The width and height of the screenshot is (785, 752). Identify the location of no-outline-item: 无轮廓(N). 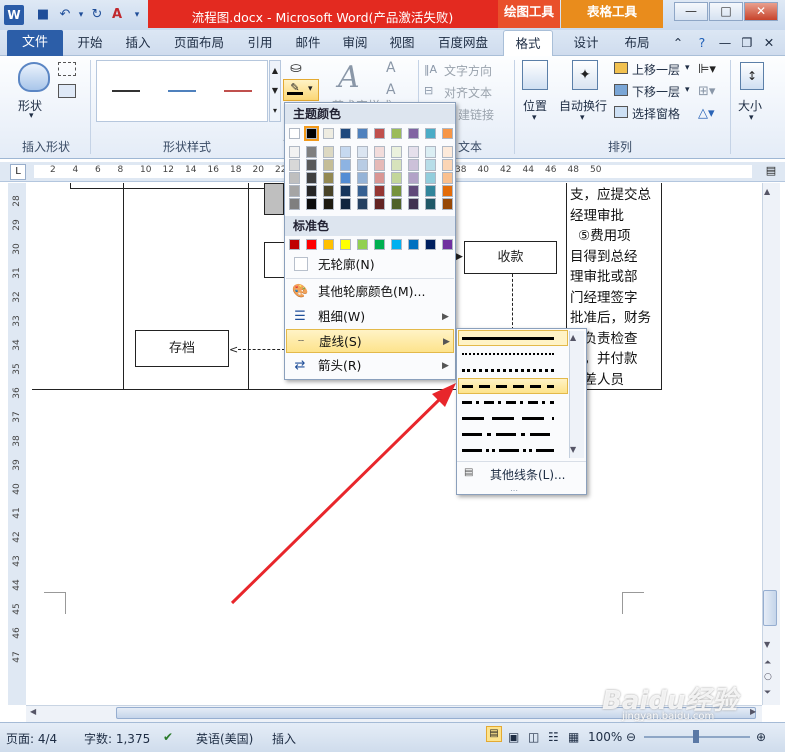
(370, 265).